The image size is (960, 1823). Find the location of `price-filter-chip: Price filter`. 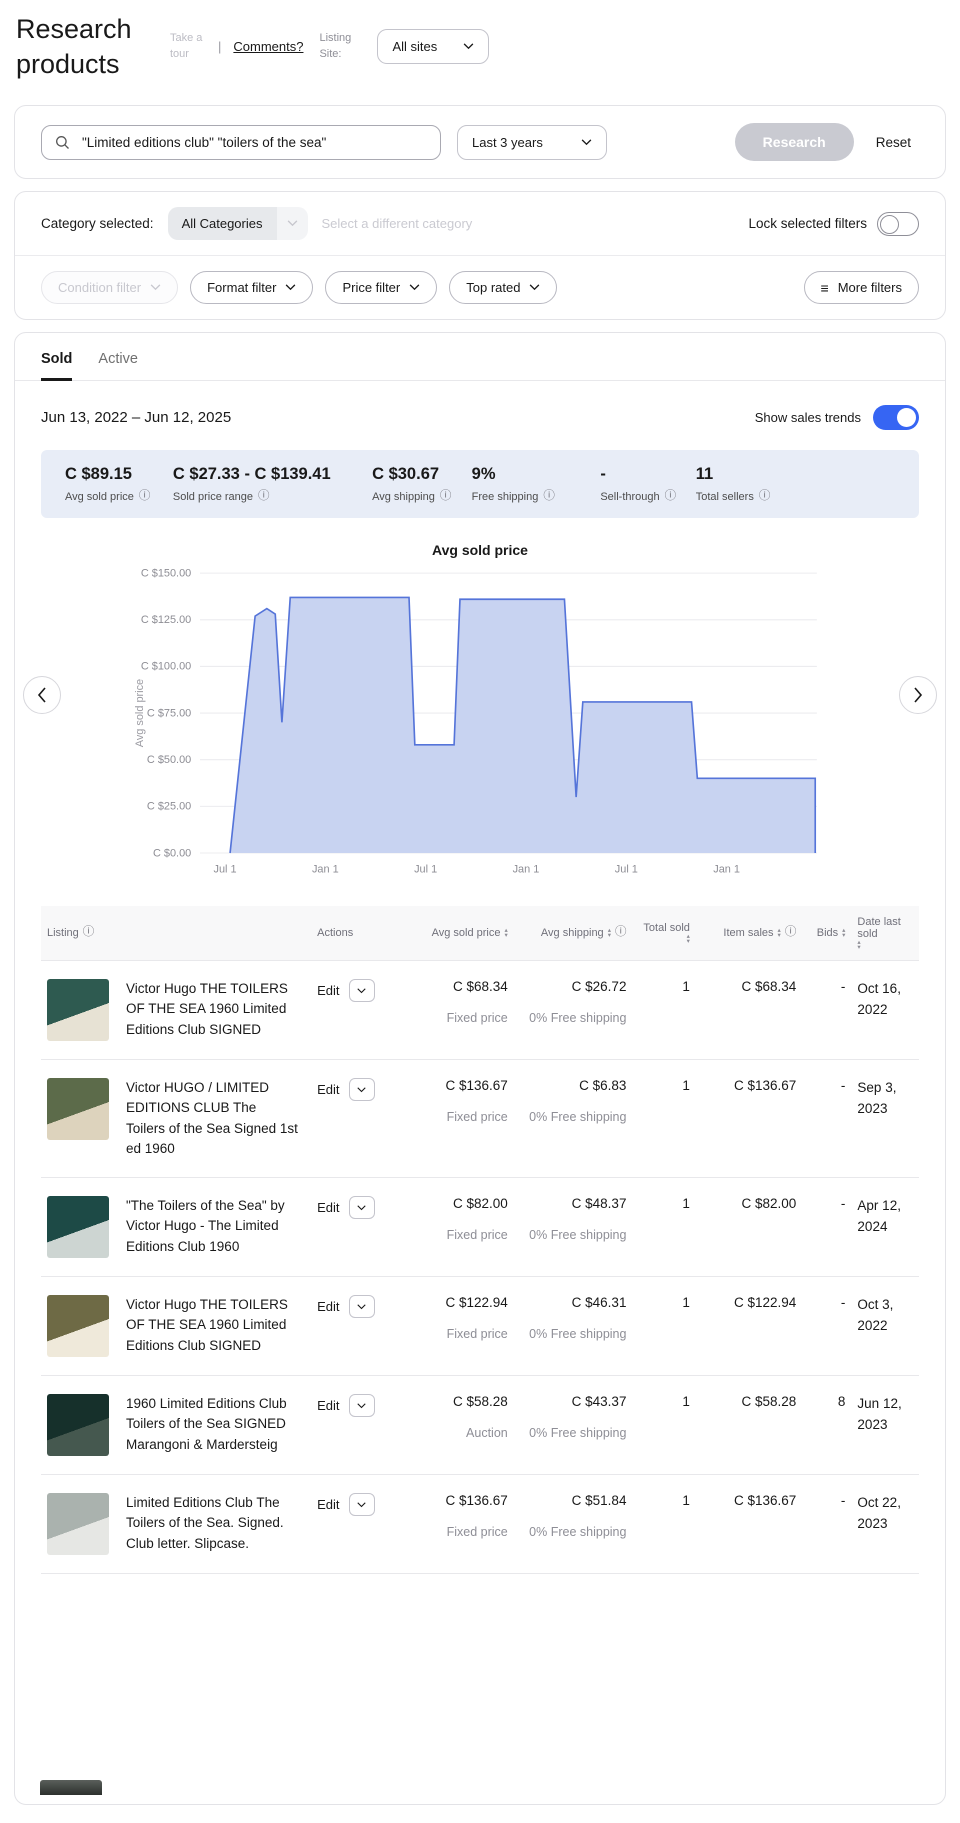

price-filter-chip: Price filter is located at coordinates (381, 288).